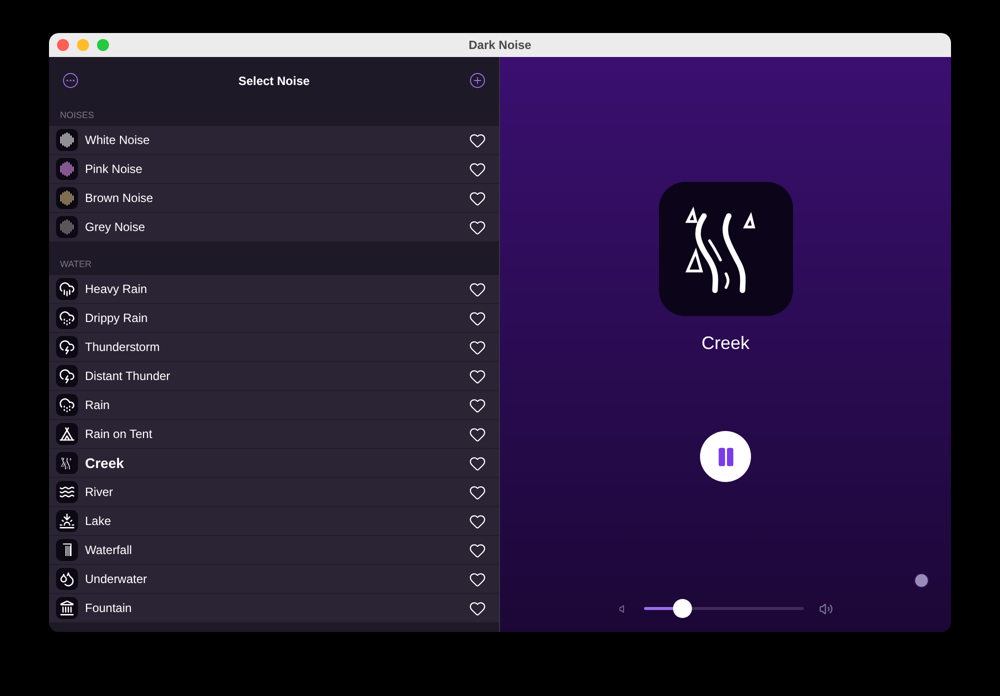 The image size is (1000, 696). Describe the element at coordinates (725, 456) in the screenshot. I see `play-pause-button` at that location.